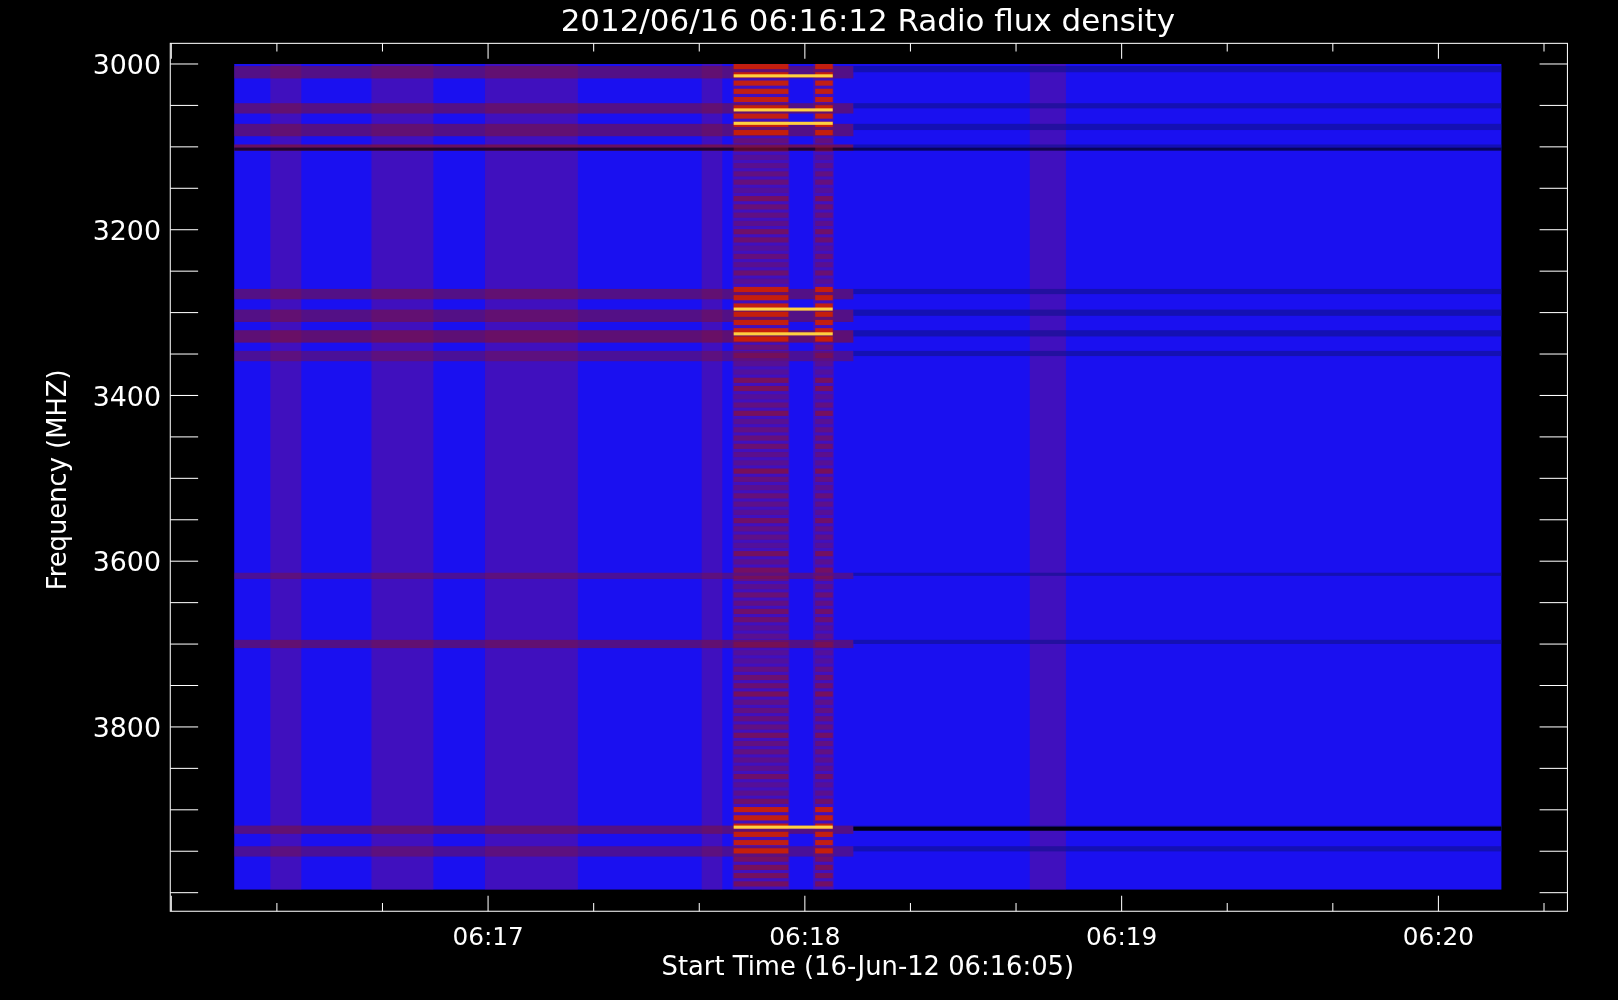 This screenshot has width=1618, height=1000. I want to click on x-tick-label: 06:17, so click(488, 937).